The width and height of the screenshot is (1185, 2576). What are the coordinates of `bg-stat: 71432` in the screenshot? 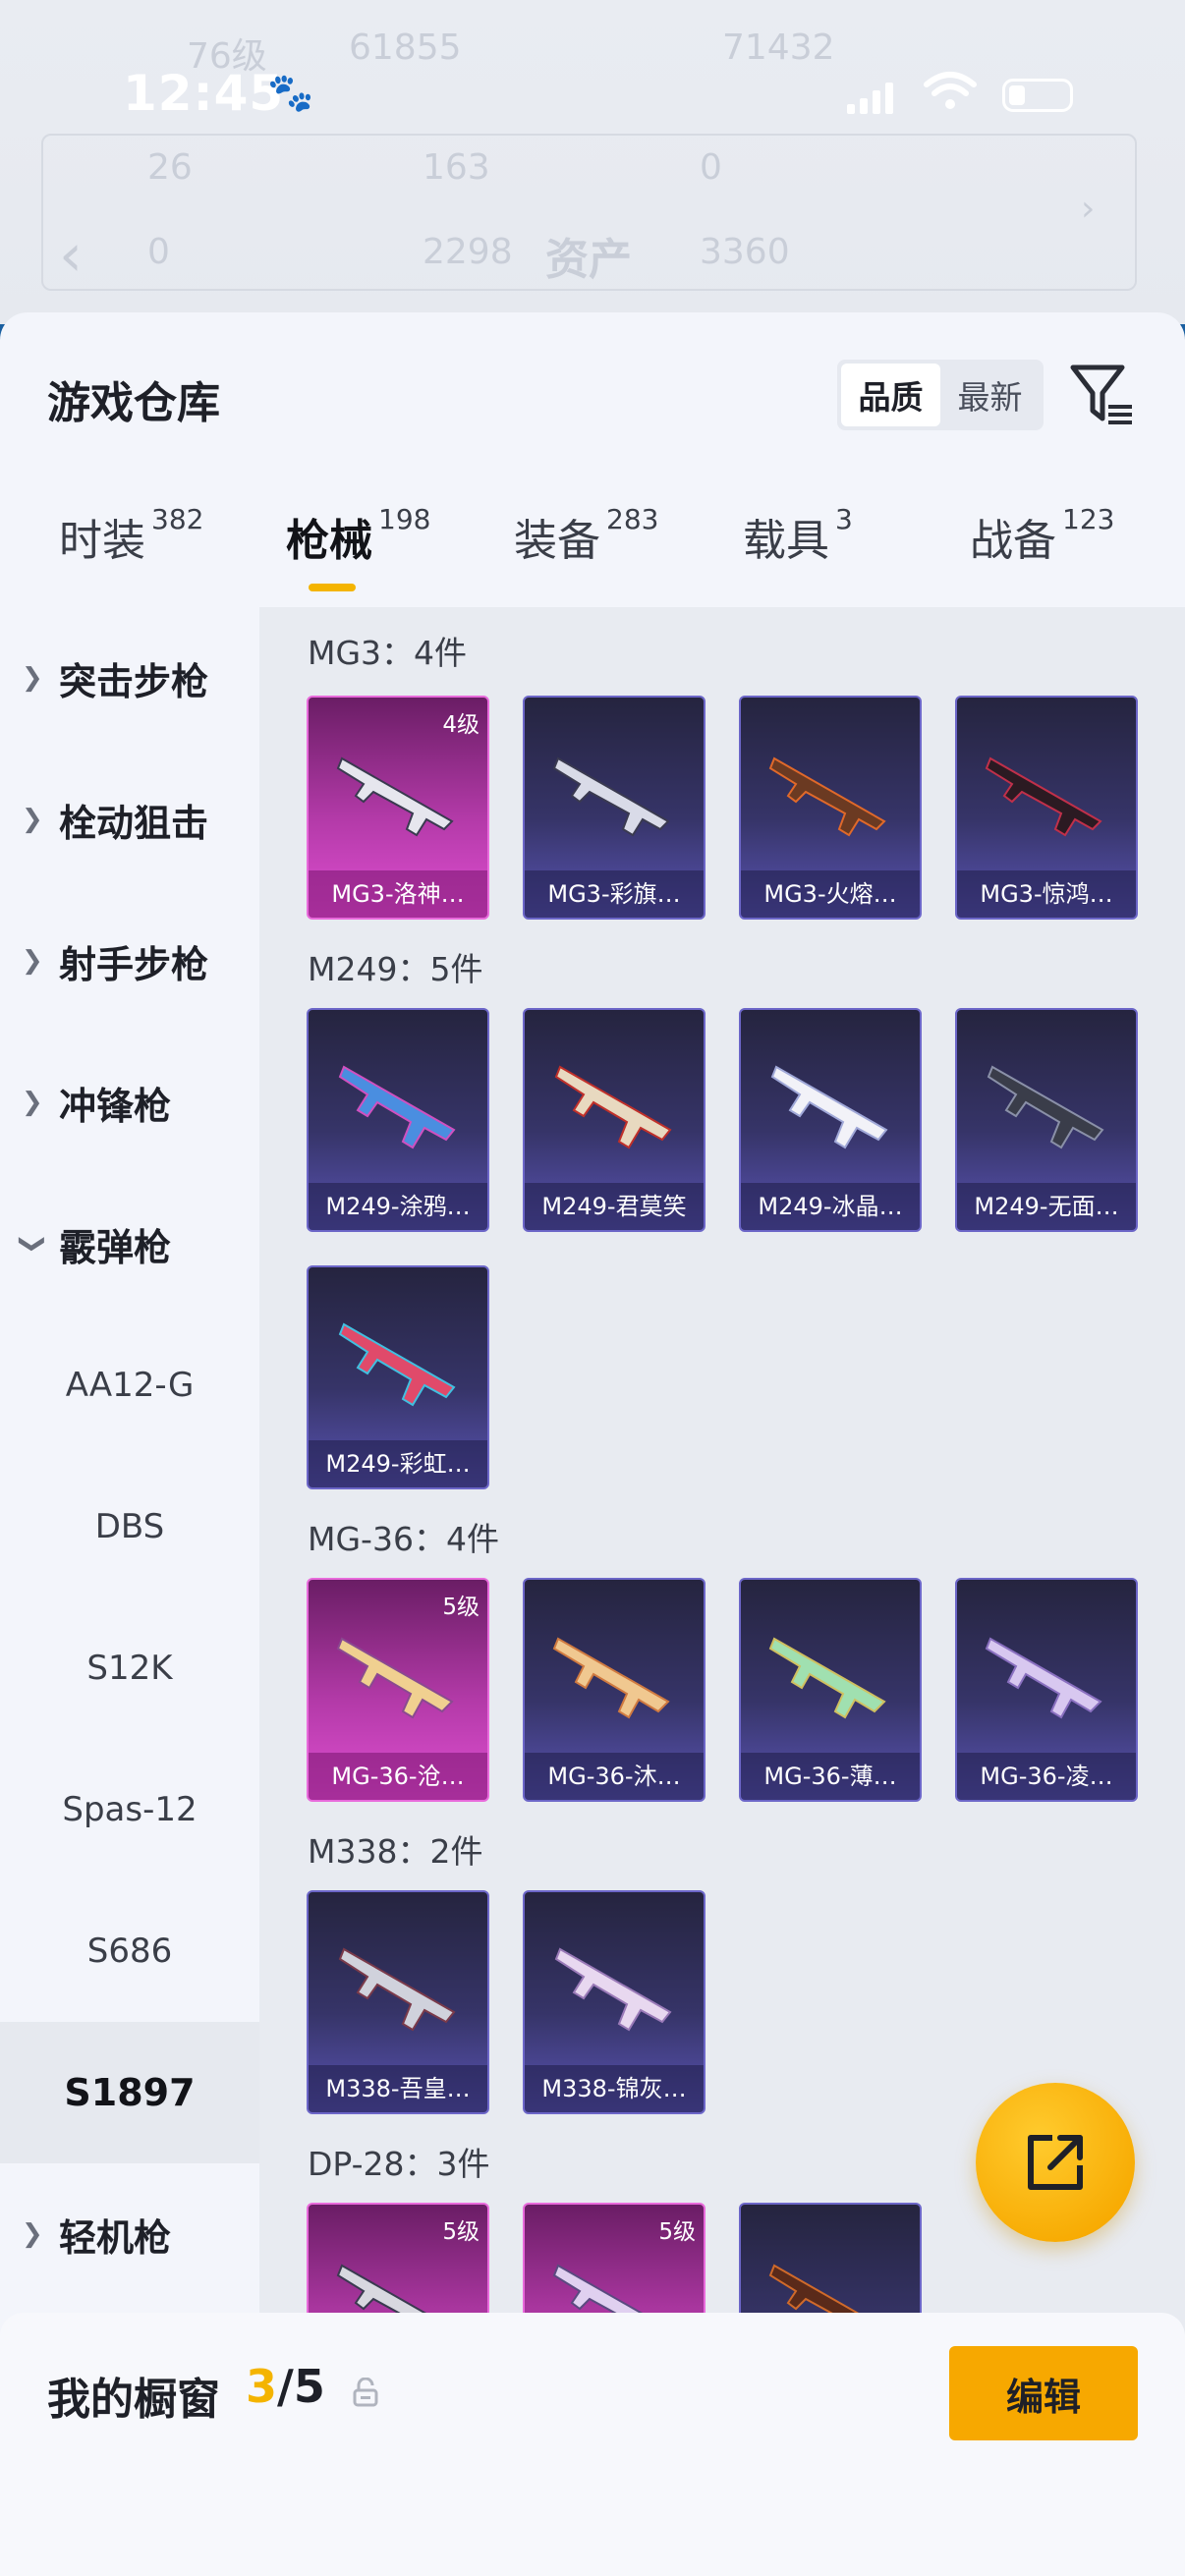 It's located at (779, 48).